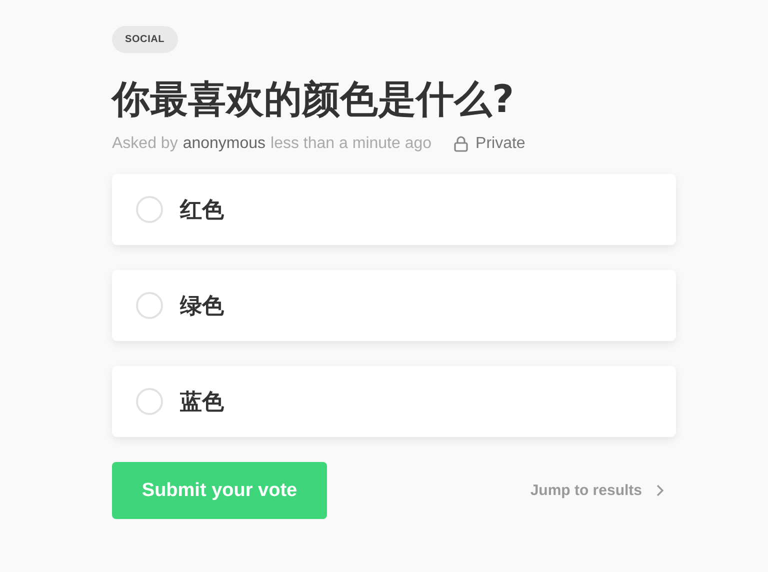 This screenshot has width=768, height=572. I want to click on time-label: less than a minute ago, so click(351, 144).